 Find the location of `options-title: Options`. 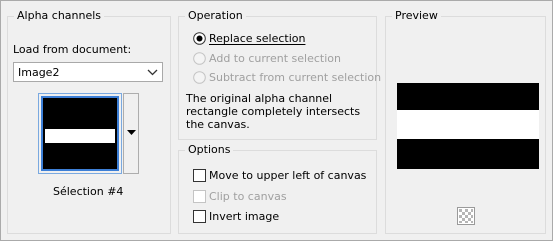

options-title: Options is located at coordinates (209, 150).